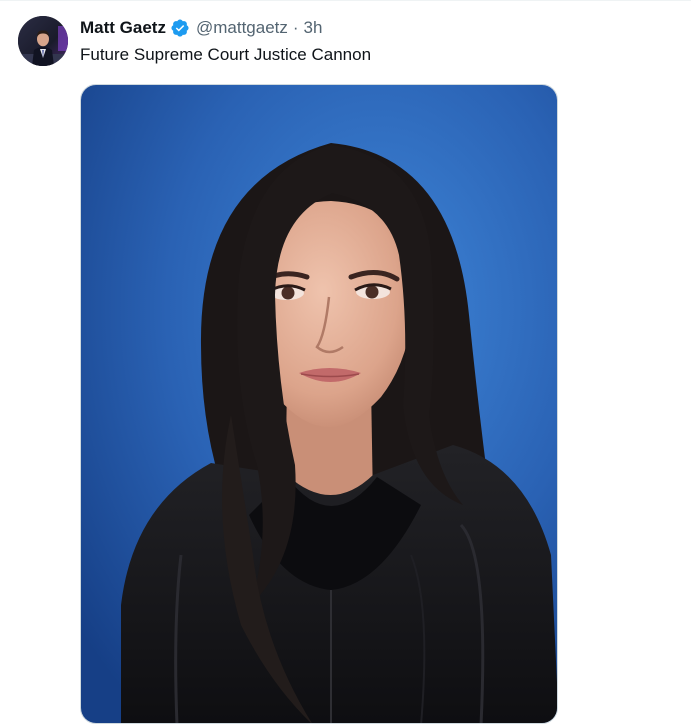 The width and height of the screenshot is (691, 724). I want to click on tweet-header: Matt Gaetz @mattgaetz · 3h, so click(201, 28).